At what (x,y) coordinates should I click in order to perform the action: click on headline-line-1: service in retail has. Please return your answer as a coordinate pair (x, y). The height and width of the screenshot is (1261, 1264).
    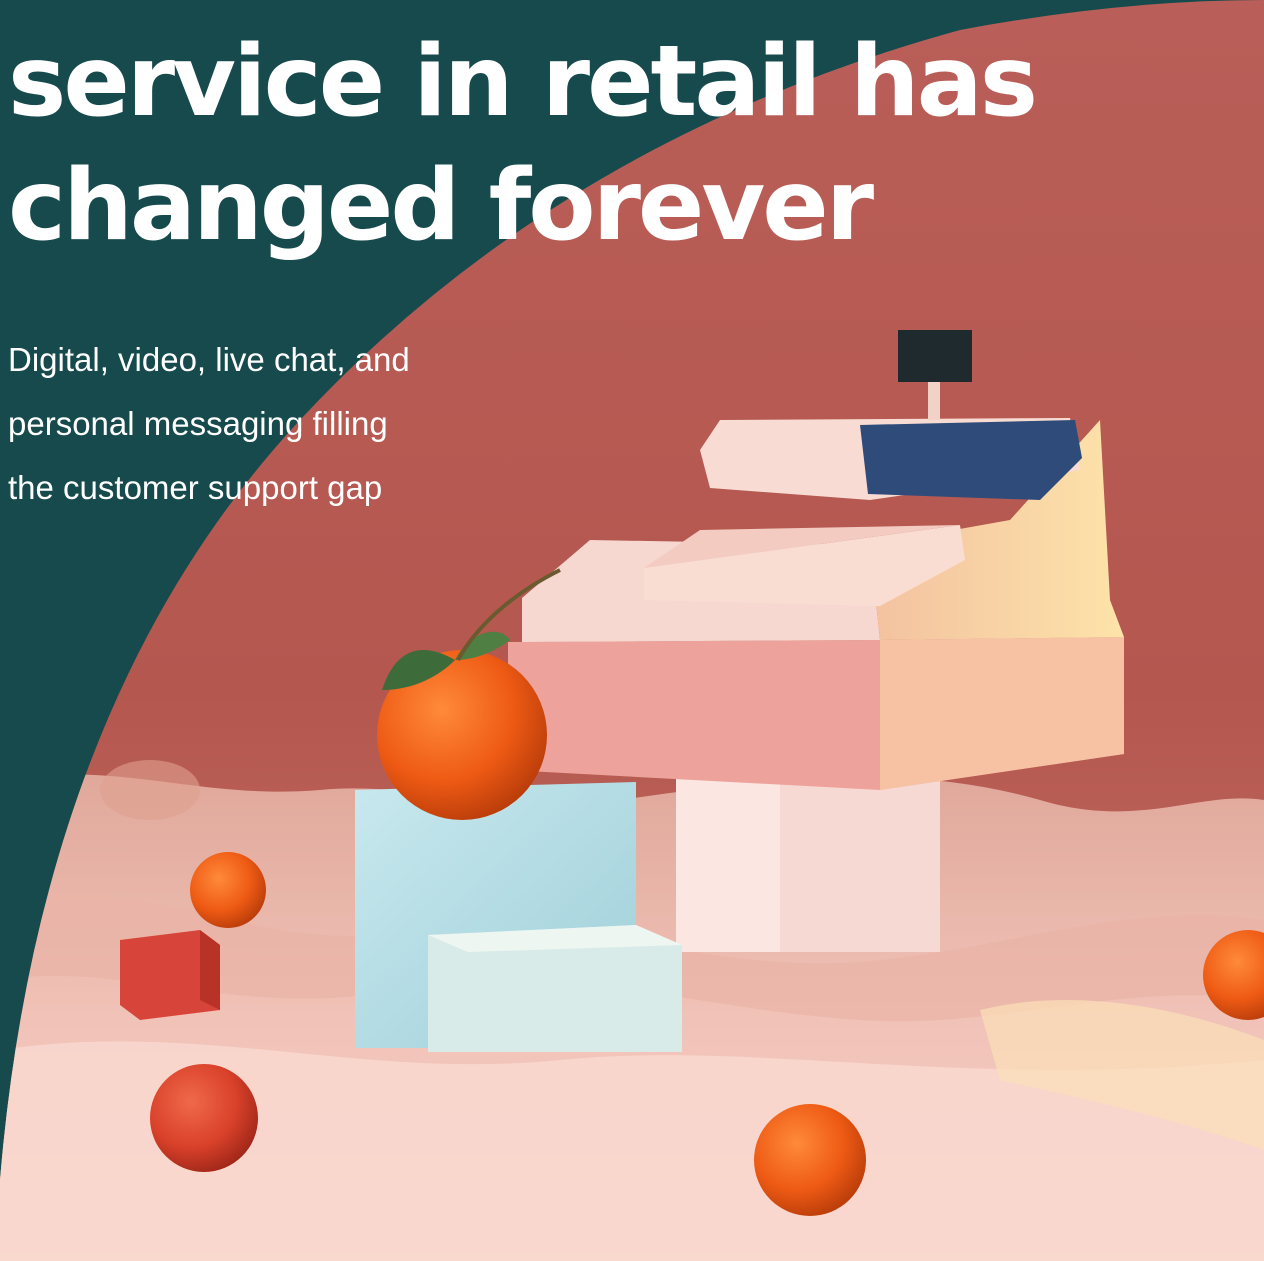
    Looking at the image, I should click on (523, 82).